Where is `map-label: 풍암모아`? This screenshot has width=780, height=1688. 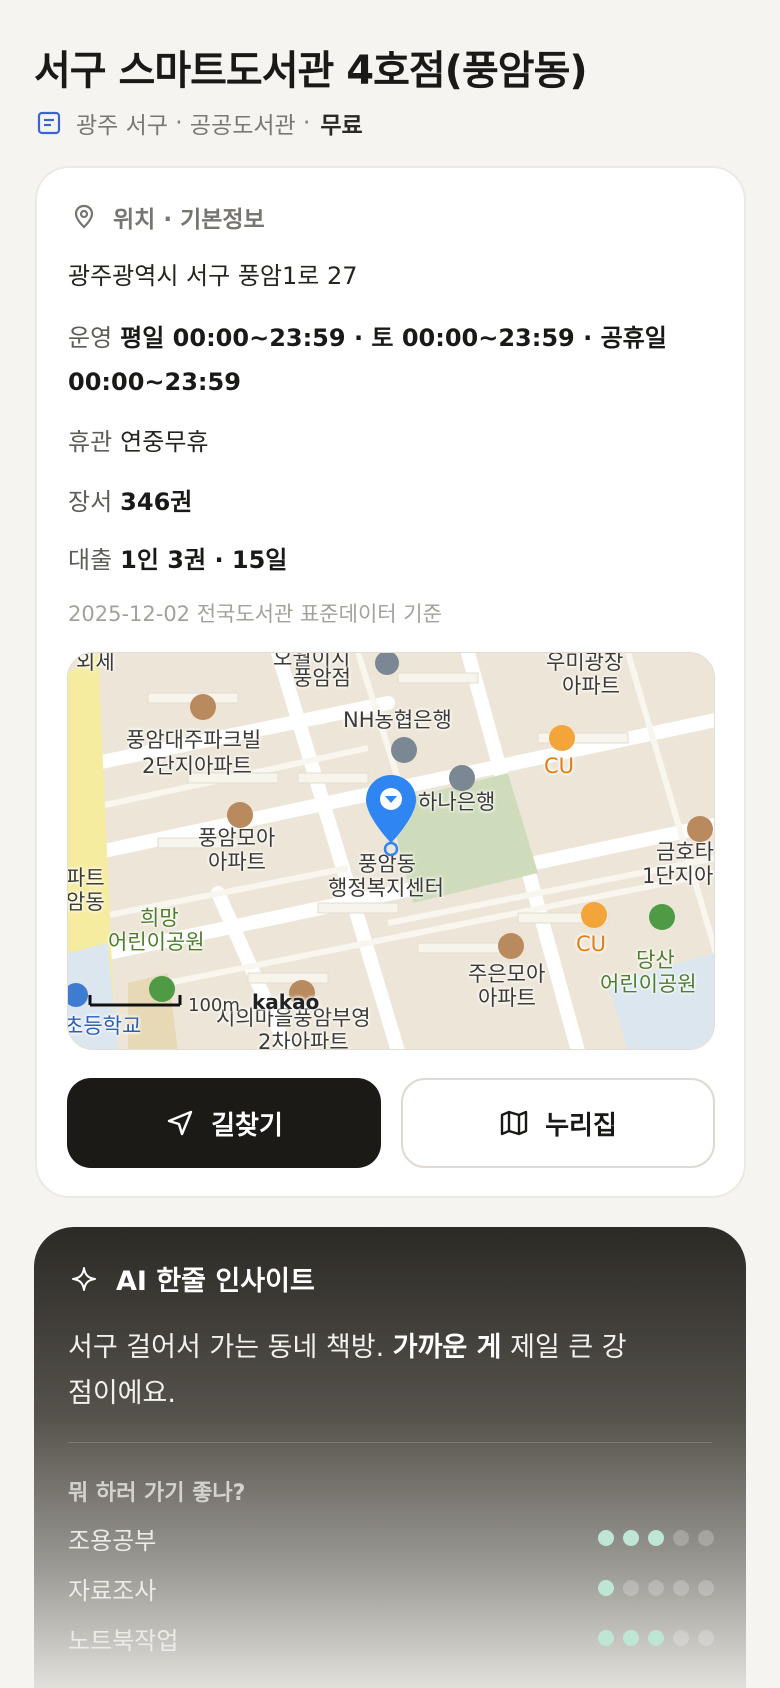
map-label: 풍암모아 is located at coordinates (237, 838).